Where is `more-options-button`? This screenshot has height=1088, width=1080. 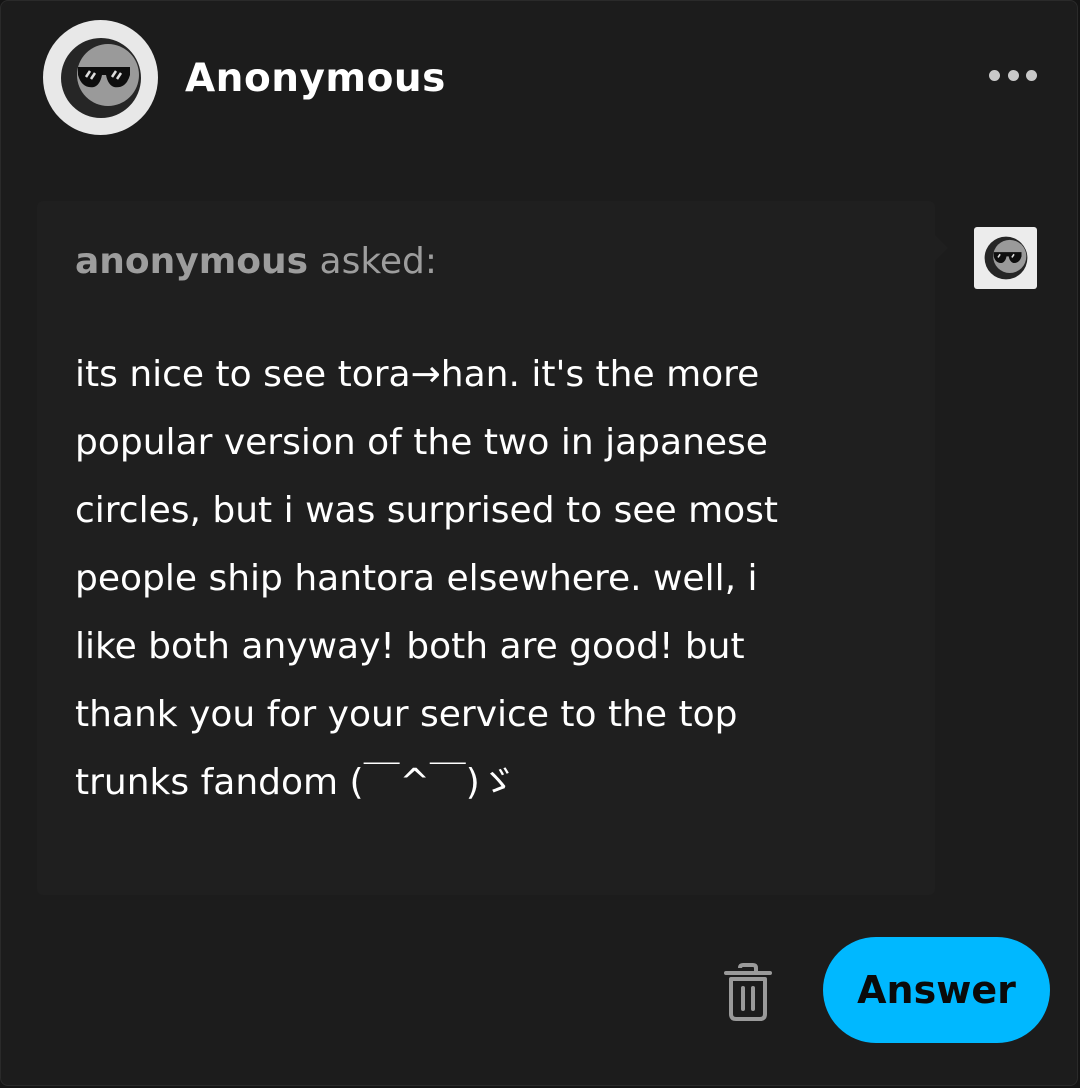
more-options-button is located at coordinates (1013, 75).